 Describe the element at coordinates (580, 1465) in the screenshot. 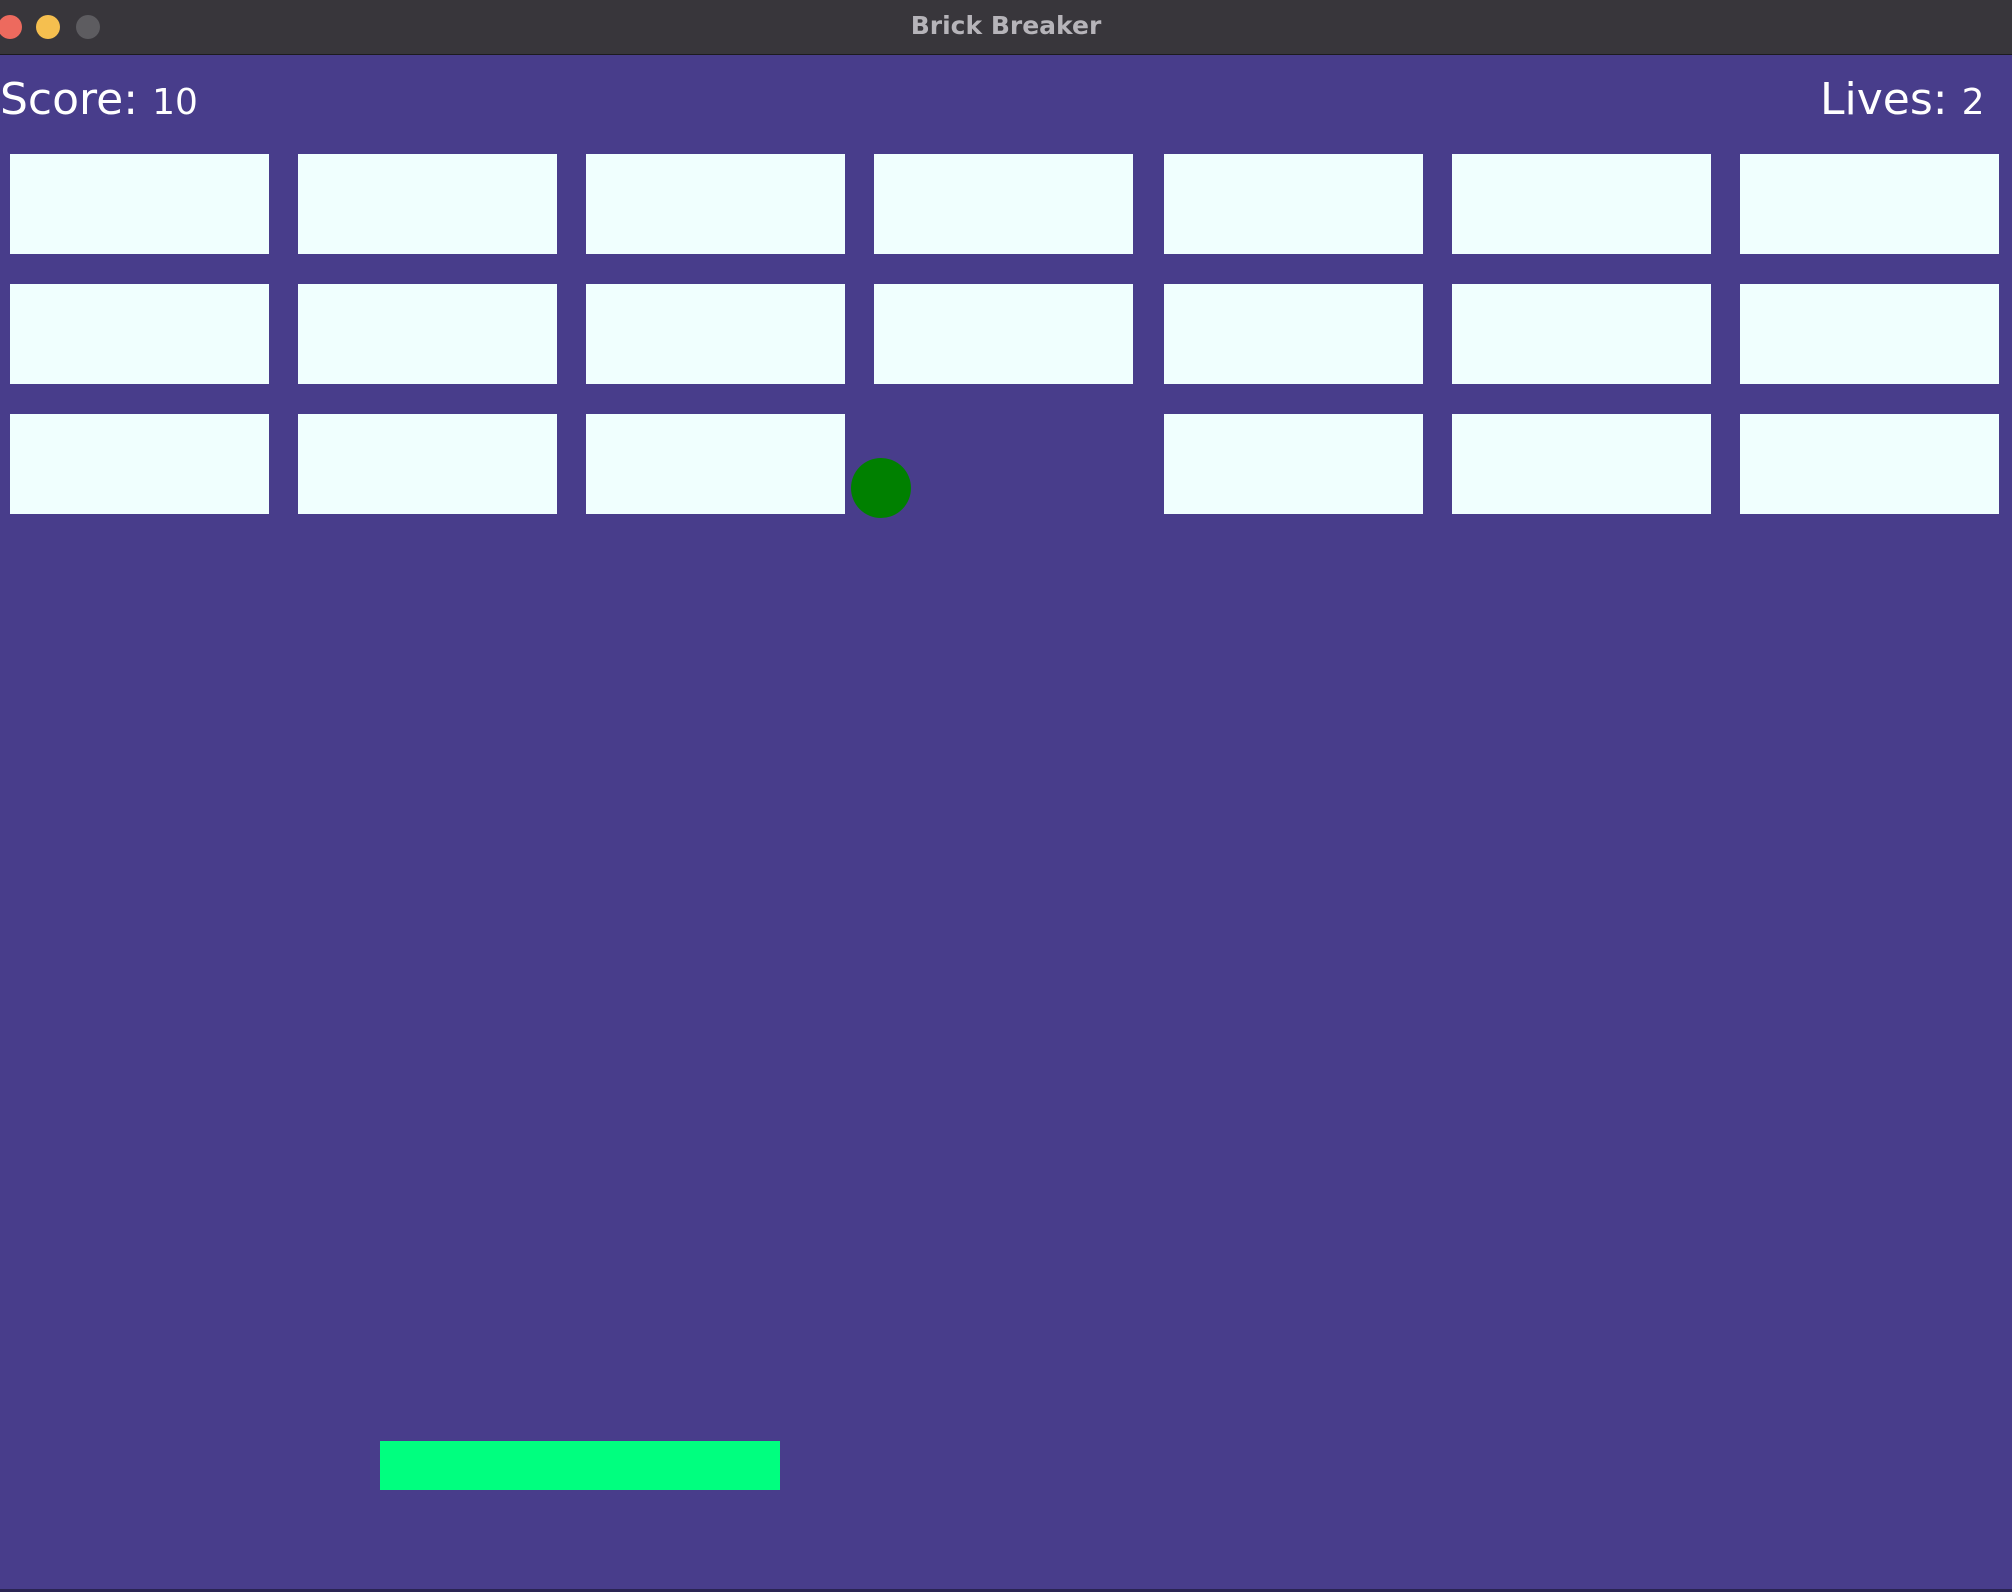

I see `paddle` at that location.